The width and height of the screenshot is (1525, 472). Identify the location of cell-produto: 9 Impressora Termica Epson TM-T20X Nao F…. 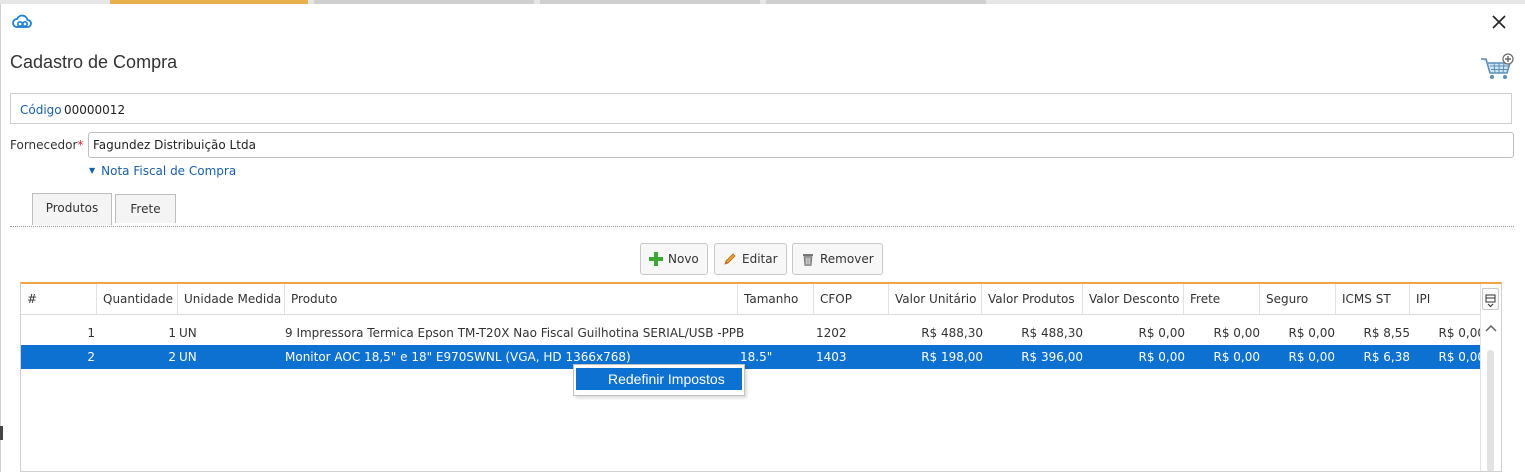
(515, 333).